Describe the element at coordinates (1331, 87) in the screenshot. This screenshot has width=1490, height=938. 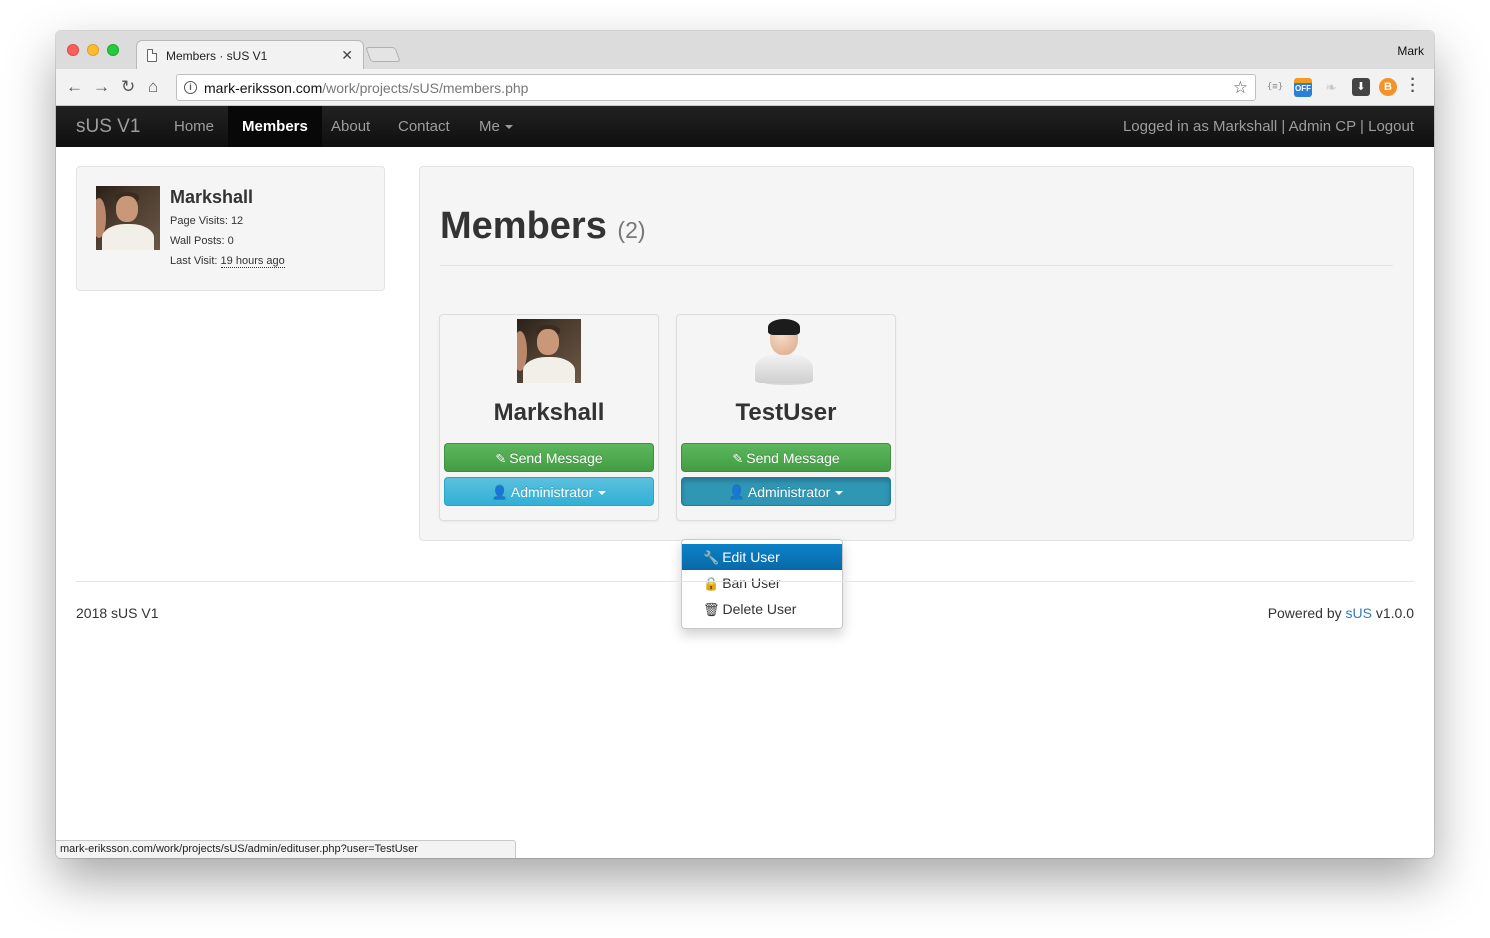
I see `leaf-extension-icon: ❧` at that location.